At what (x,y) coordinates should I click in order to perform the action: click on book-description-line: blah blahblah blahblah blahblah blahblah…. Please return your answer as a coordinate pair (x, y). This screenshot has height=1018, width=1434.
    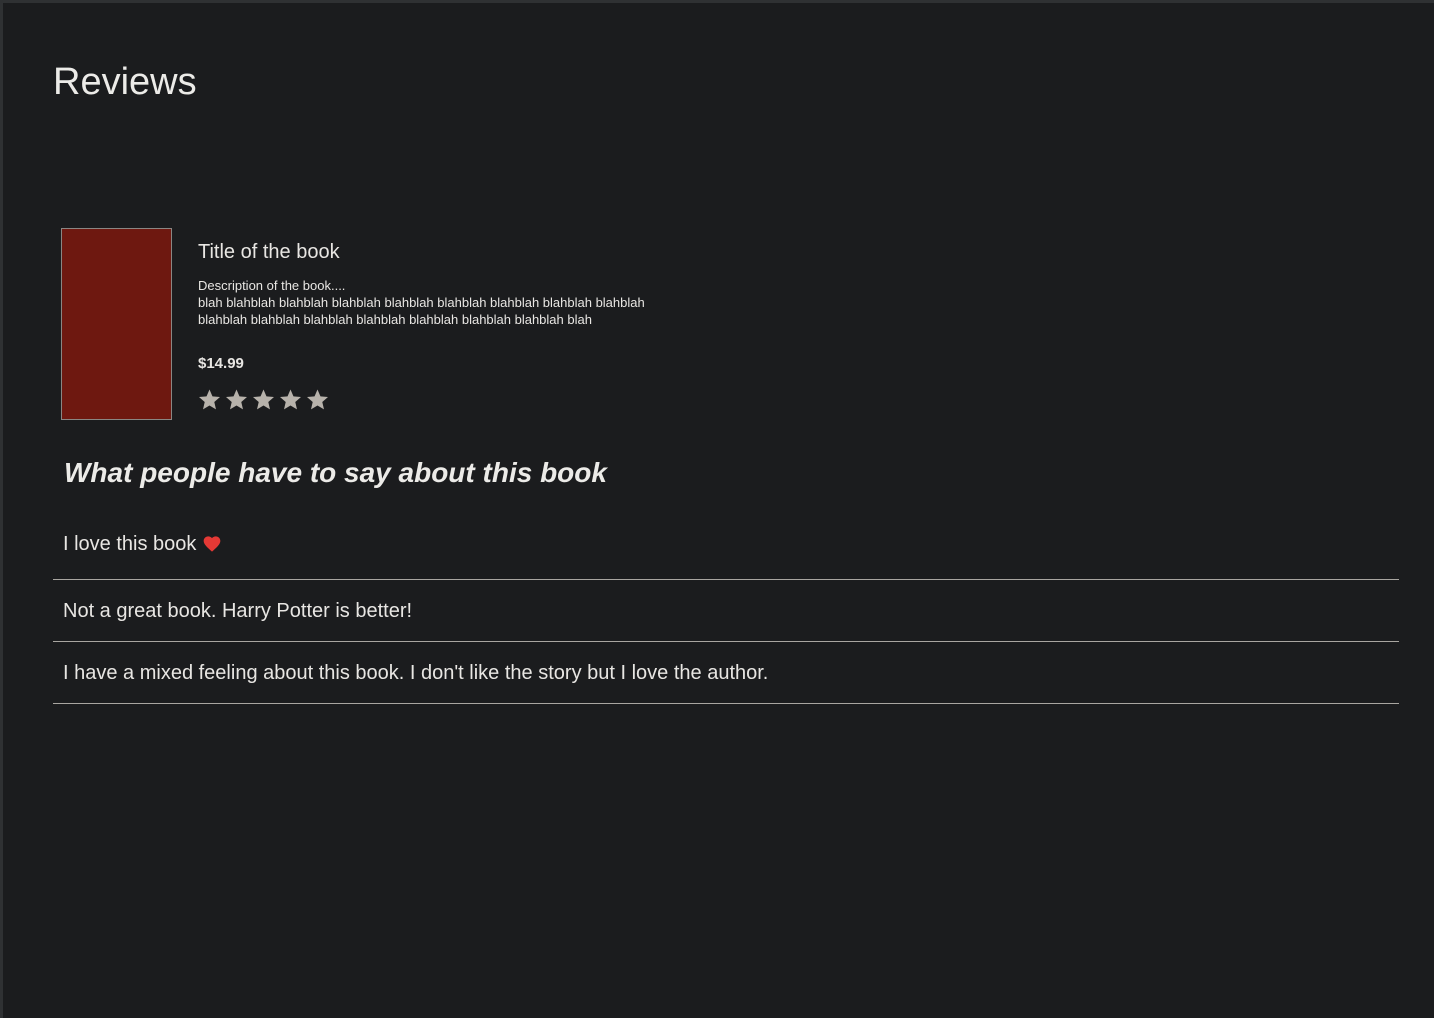
    Looking at the image, I should click on (421, 302).